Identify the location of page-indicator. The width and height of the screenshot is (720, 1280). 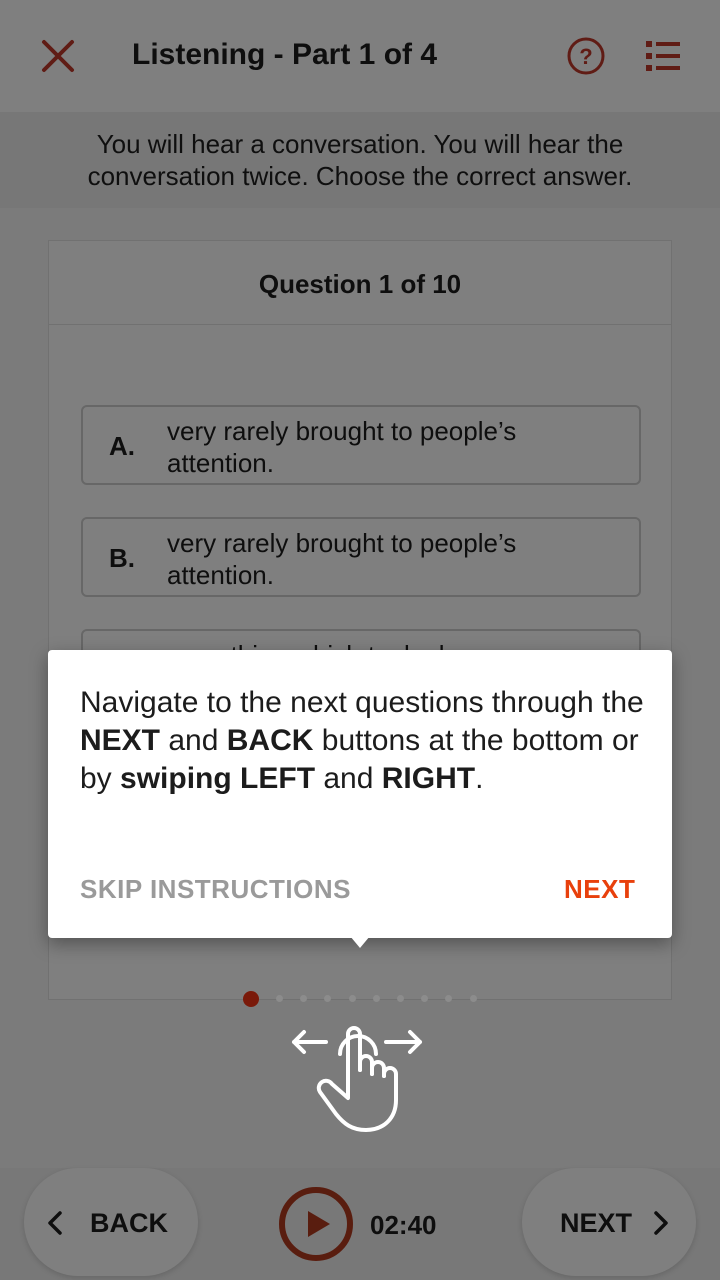
(363, 999).